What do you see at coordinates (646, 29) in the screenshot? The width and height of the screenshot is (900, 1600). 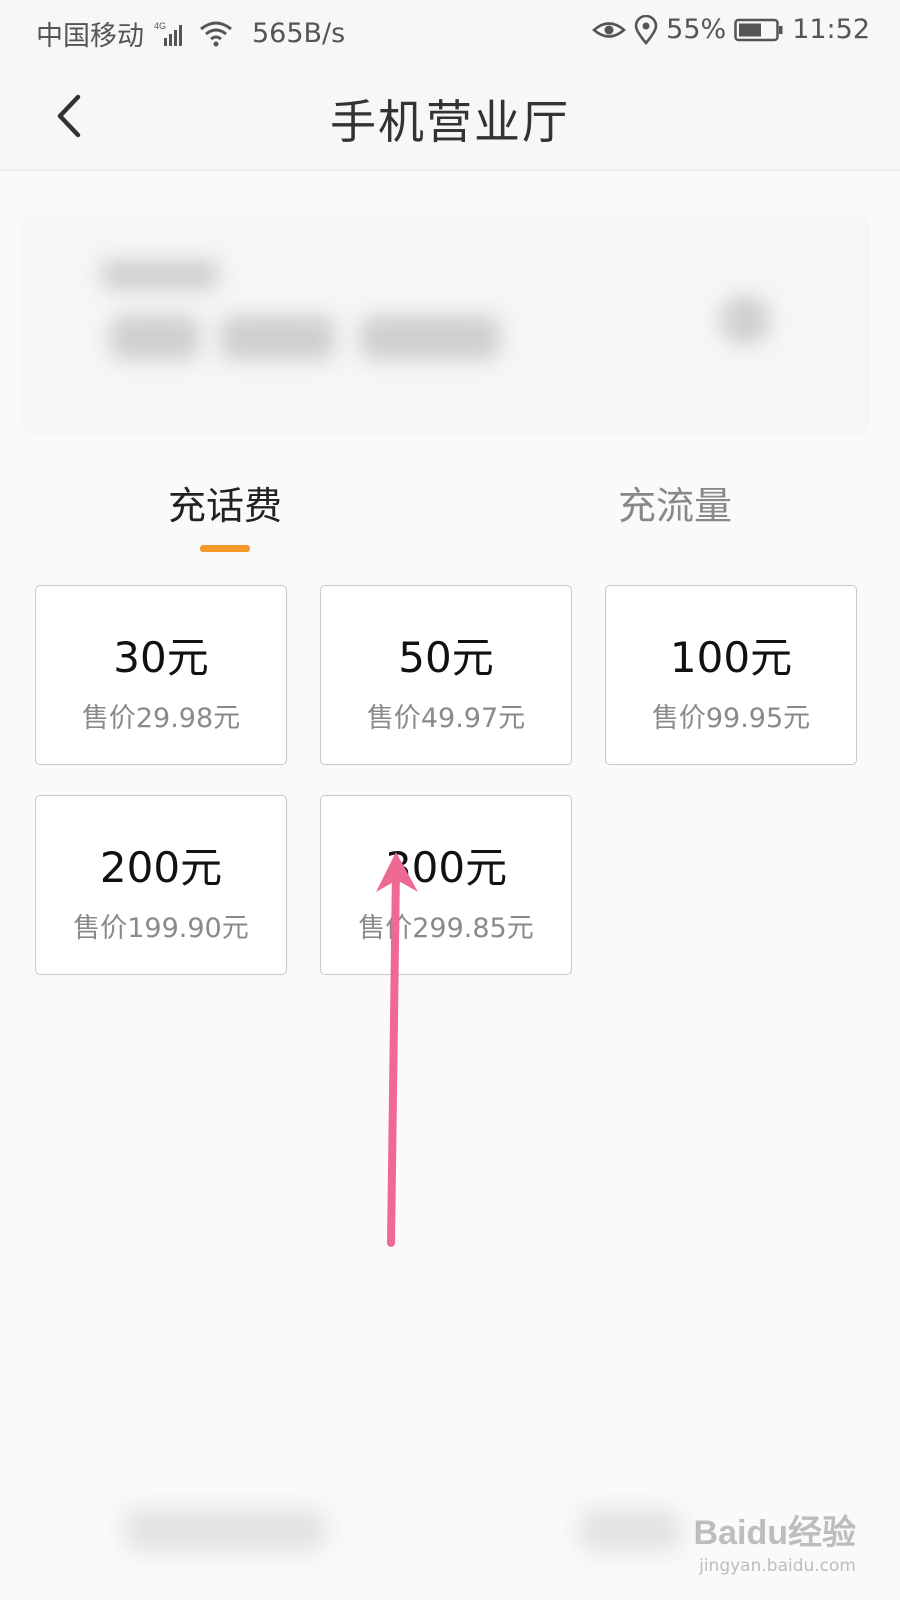 I see `location-icon` at bounding box center [646, 29].